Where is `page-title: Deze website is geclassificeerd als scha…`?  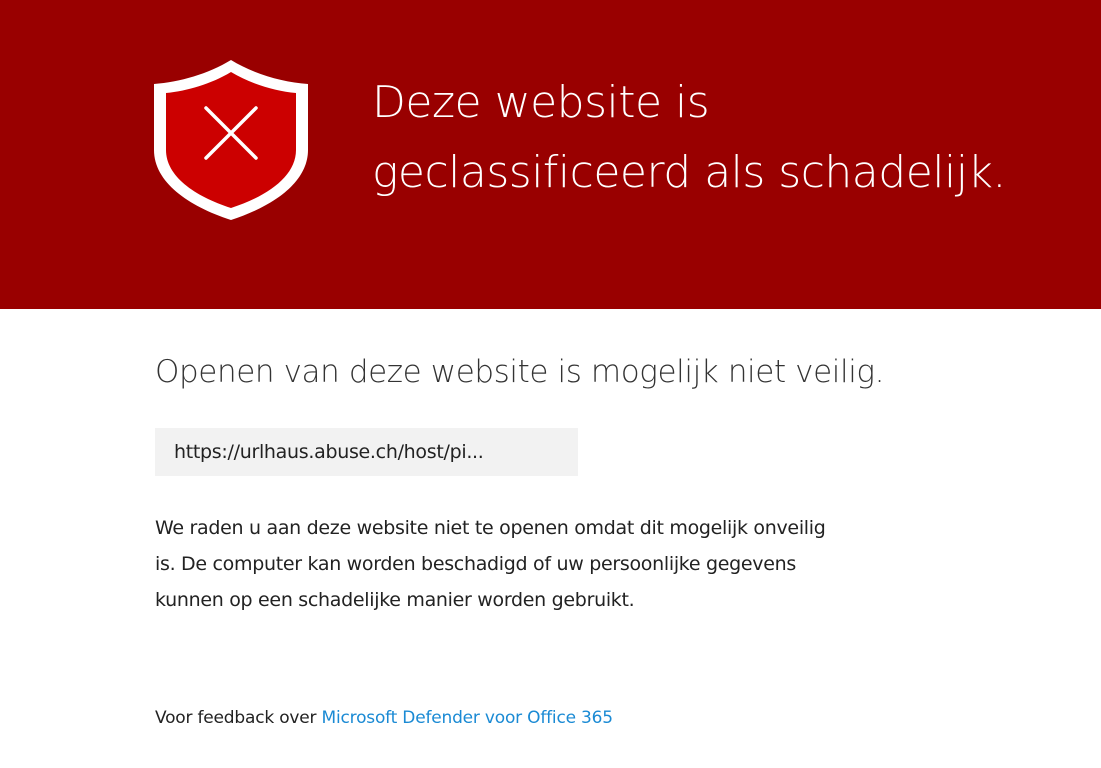 page-title: Deze website is geclassificeerd als scha… is located at coordinates (722, 138).